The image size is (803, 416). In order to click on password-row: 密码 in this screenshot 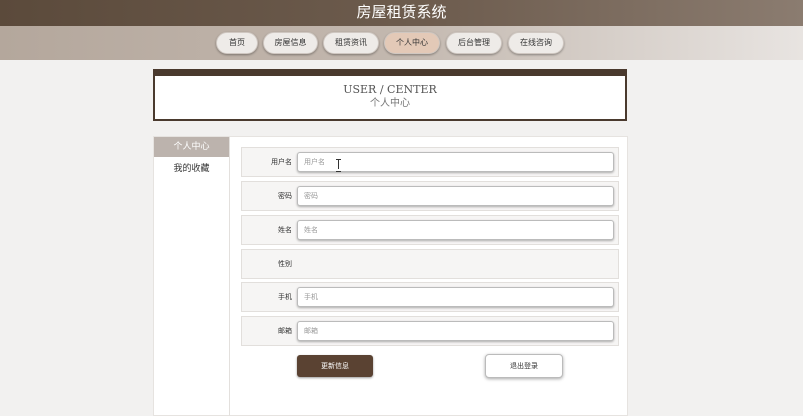, I will do `click(430, 196)`.